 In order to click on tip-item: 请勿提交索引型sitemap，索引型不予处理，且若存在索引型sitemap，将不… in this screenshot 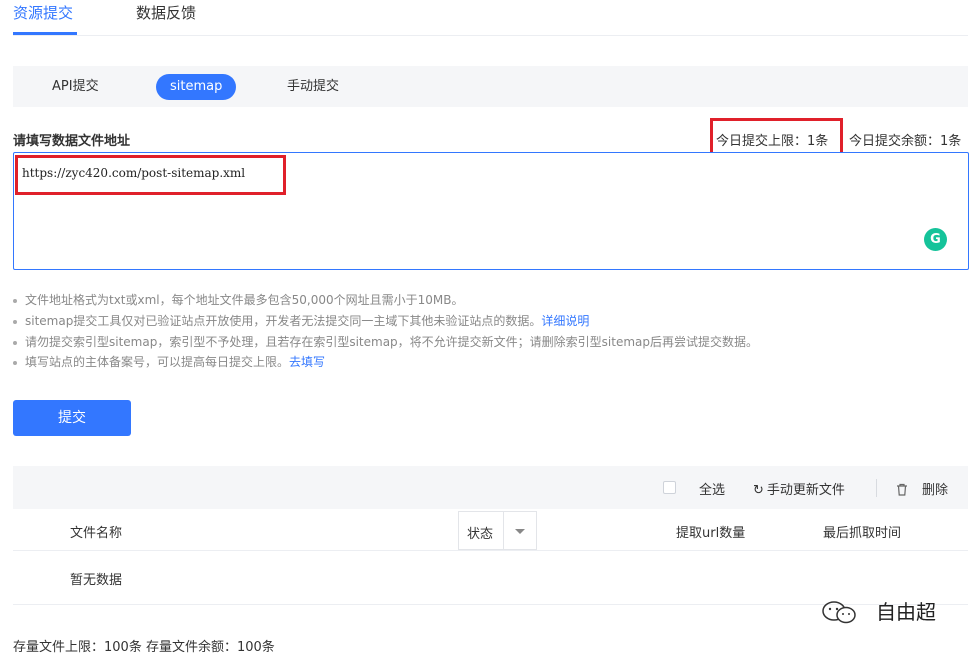, I will do `click(385, 341)`.